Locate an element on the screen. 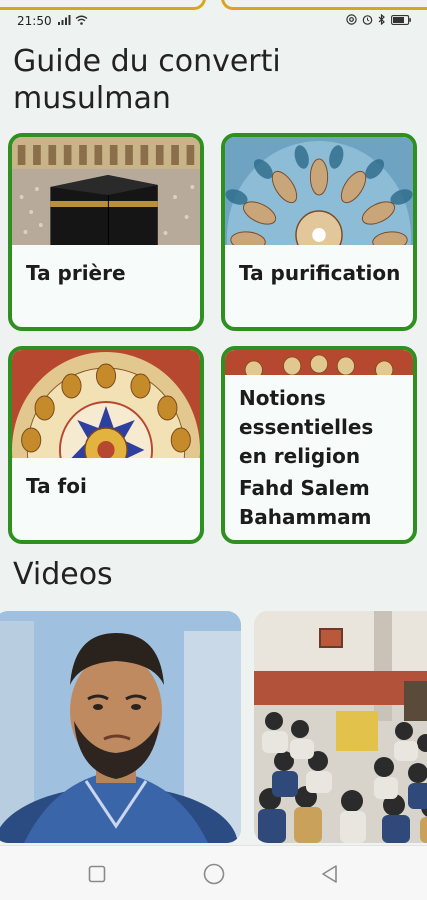  back-triangle-icon is located at coordinates (330, 874).